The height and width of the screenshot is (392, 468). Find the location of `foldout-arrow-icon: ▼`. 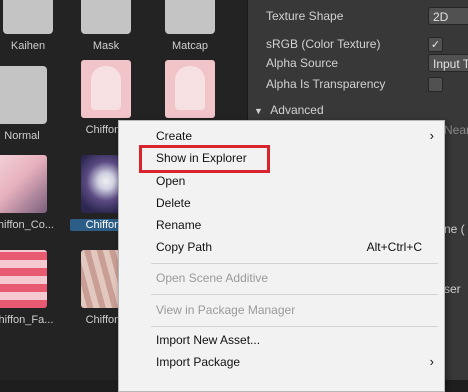

foldout-arrow-icon: ▼ is located at coordinates (258, 111).